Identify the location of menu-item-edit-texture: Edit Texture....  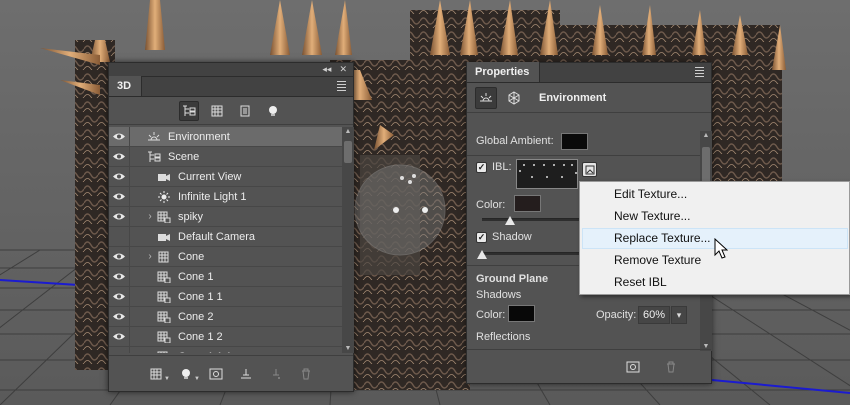
(715, 194).